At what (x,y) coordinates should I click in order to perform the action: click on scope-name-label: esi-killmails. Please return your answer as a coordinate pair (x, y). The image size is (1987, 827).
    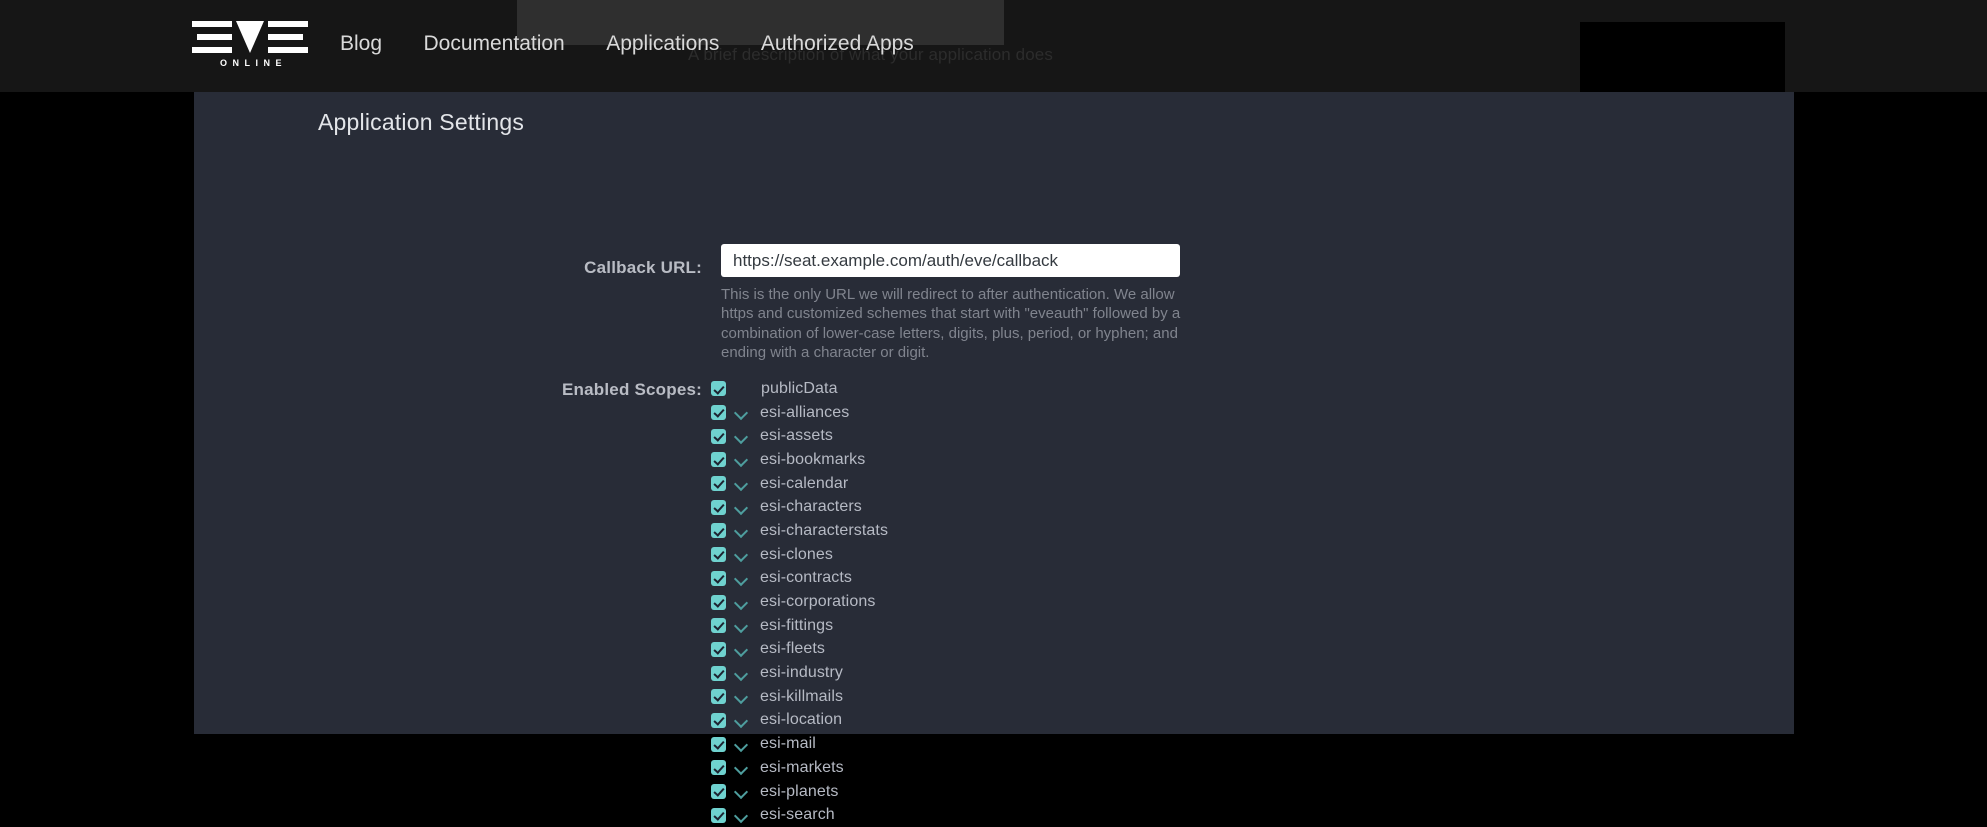
    Looking at the image, I should click on (802, 696).